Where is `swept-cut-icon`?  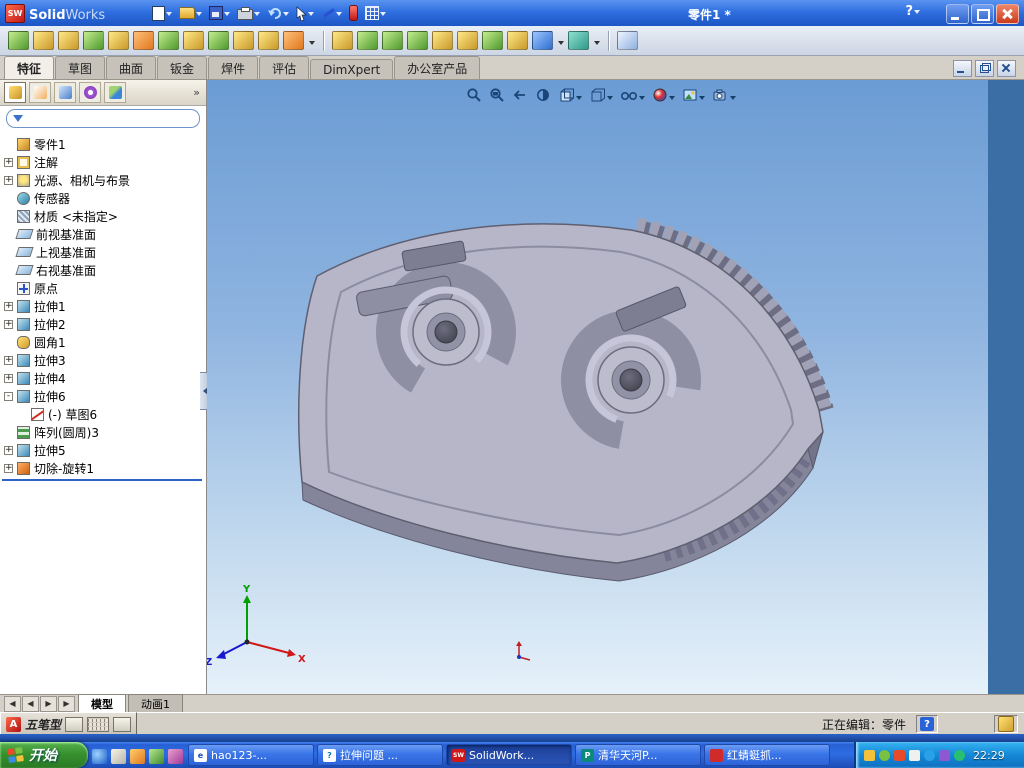
swept-cut-icon is located at coordinates (193, 40).